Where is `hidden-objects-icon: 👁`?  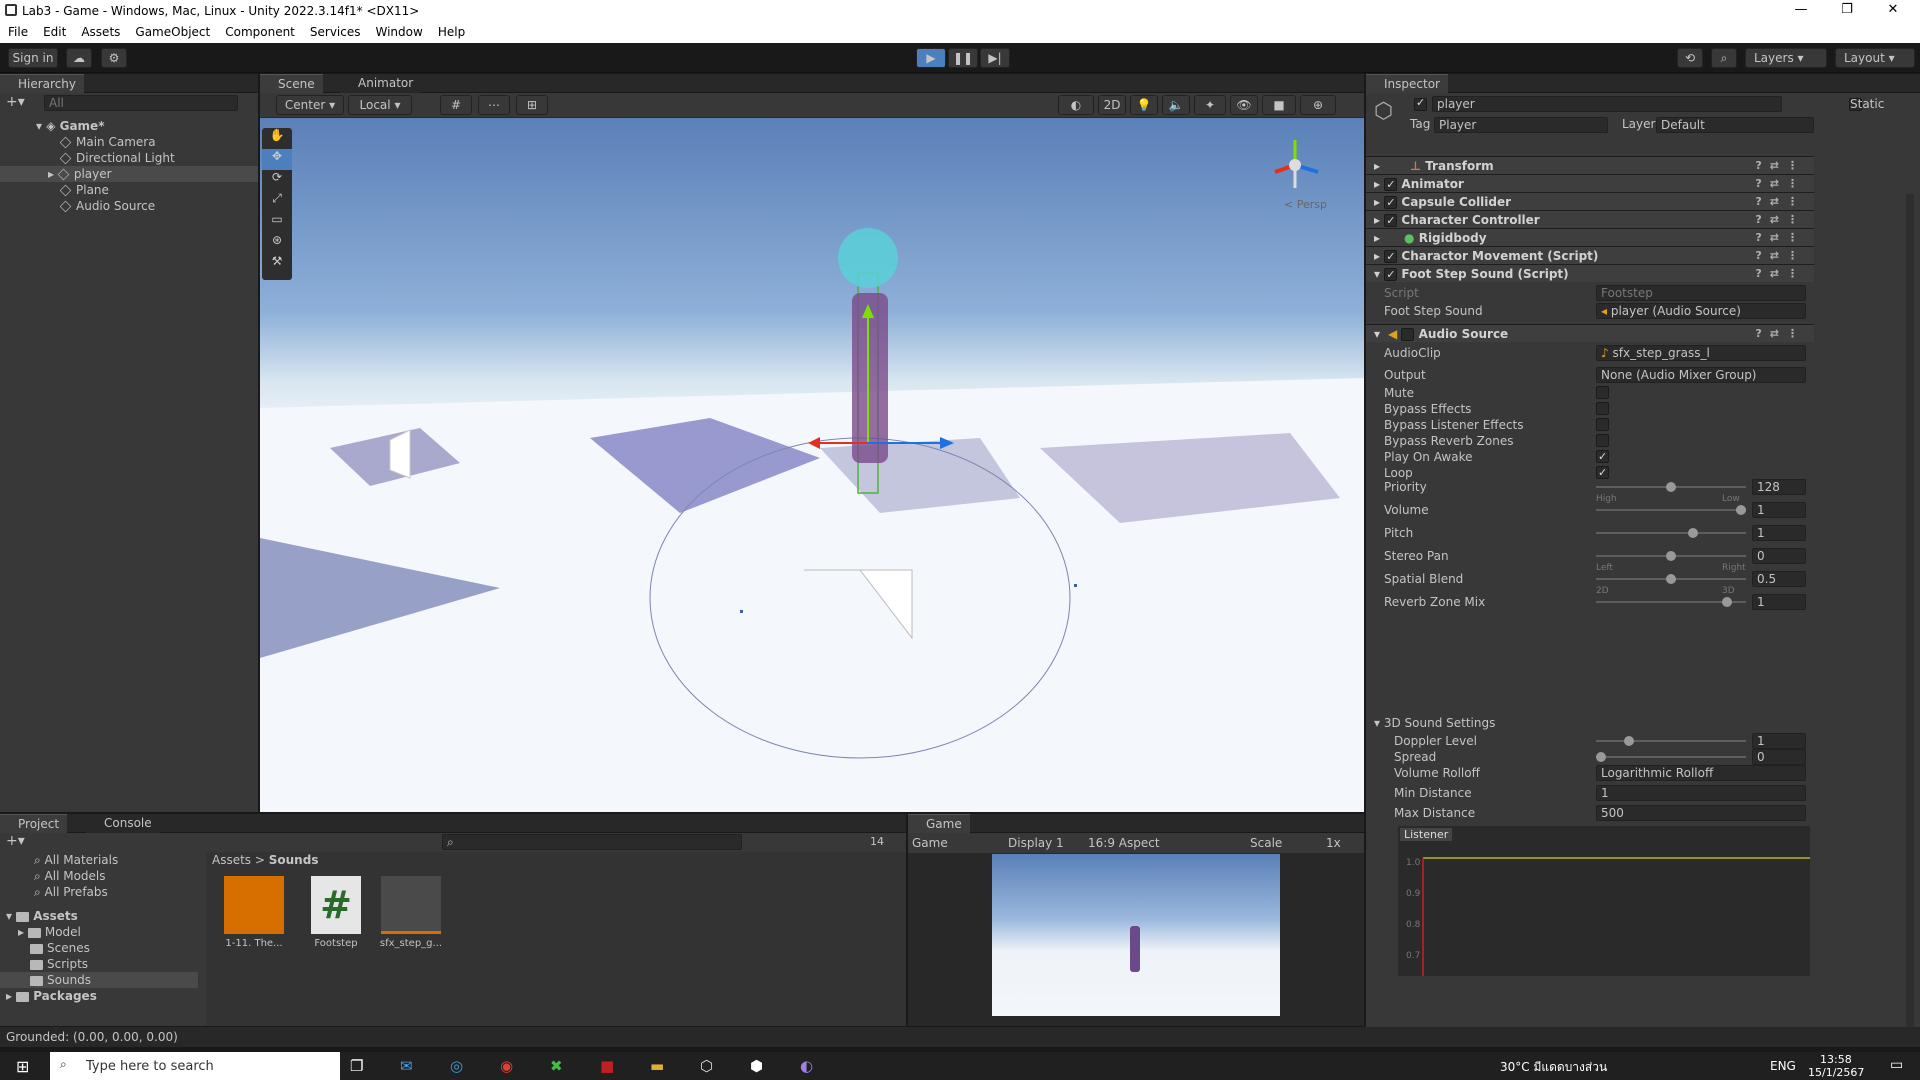 hidden-objects-icon: 👁 is located at coordinates (1244, 105).